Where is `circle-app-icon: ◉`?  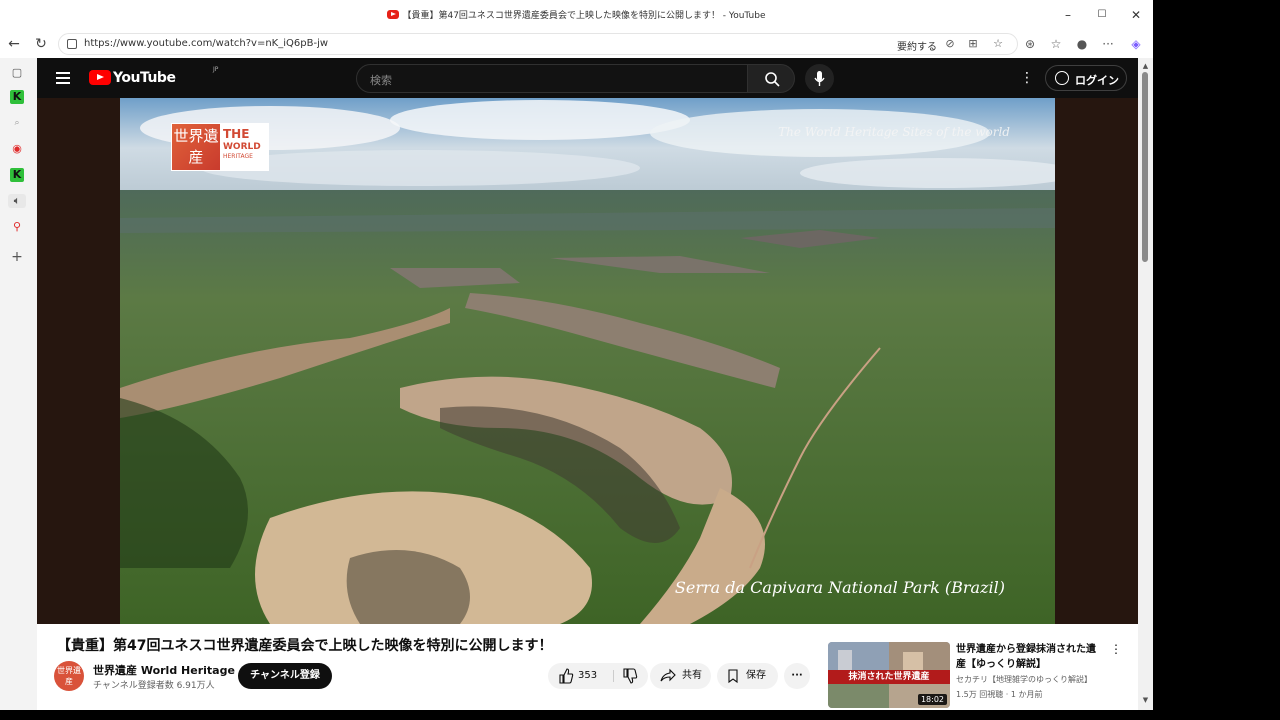 circle-app-icon: ◉ is located at coordinates (17, 149).